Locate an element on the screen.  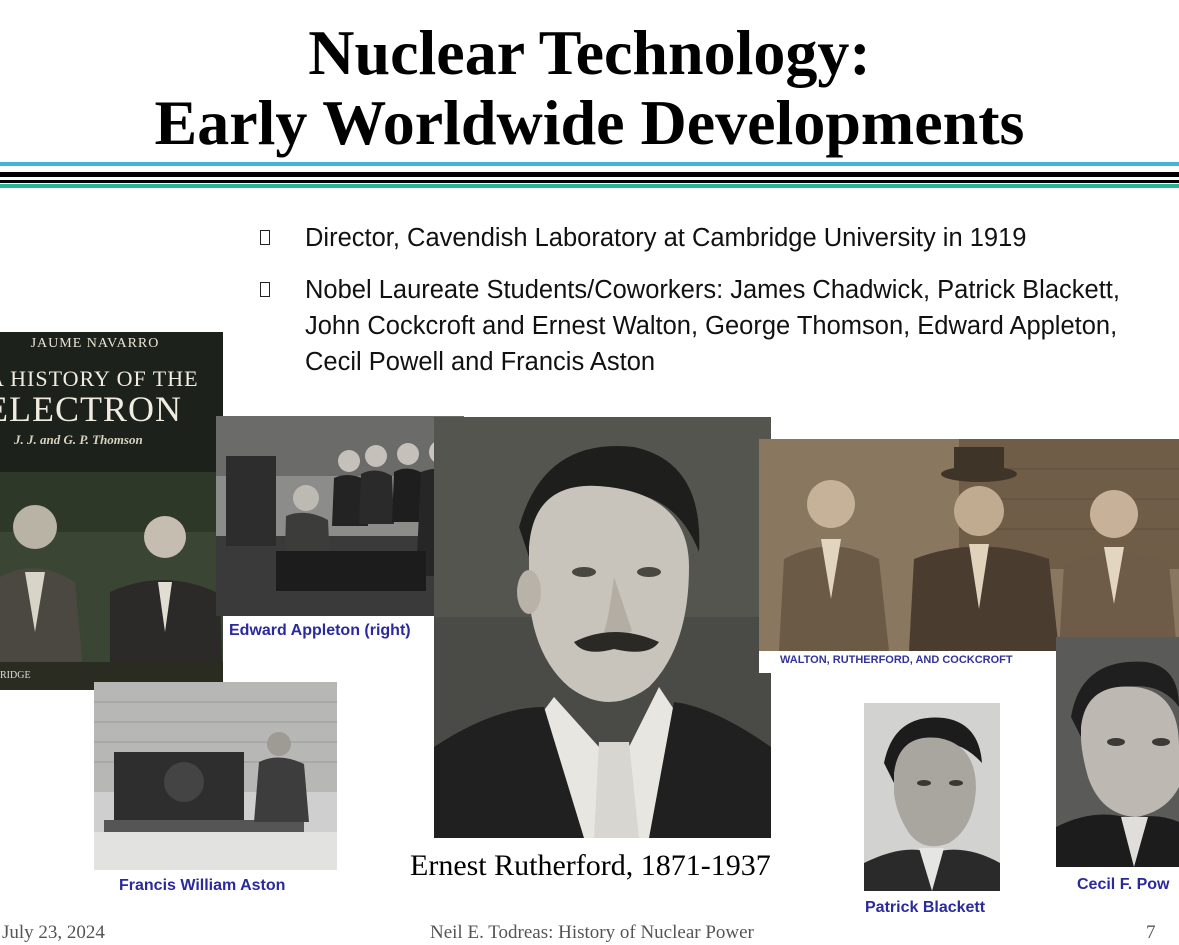
appleton-lab-photo is located at coordinates (340, 516).